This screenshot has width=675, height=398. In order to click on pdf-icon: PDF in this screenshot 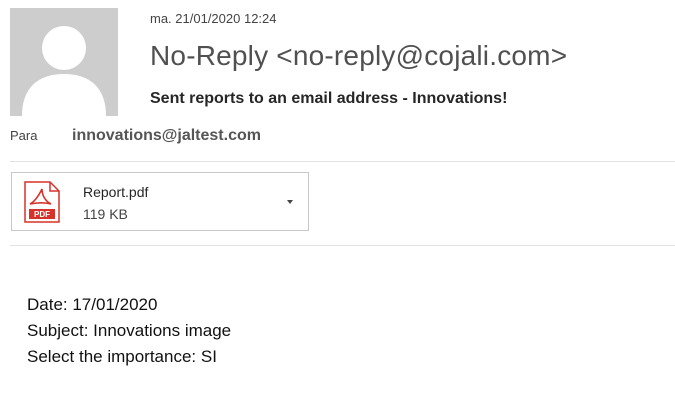, I will do `click(42, 202)`.